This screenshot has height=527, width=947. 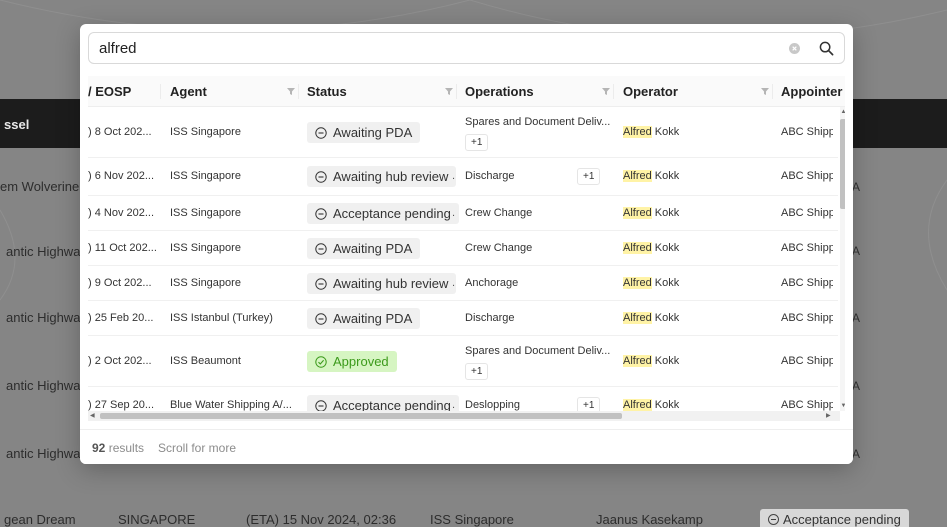 What do you see at coordinates (109, 91) in the screenshot?
I see `column-header-eosp: / EOSP` at bounding box center [109, 91].